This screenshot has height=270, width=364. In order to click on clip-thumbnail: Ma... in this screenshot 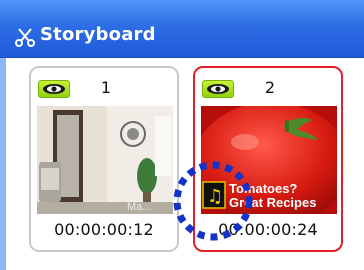, I will do `click(105, 160)`.